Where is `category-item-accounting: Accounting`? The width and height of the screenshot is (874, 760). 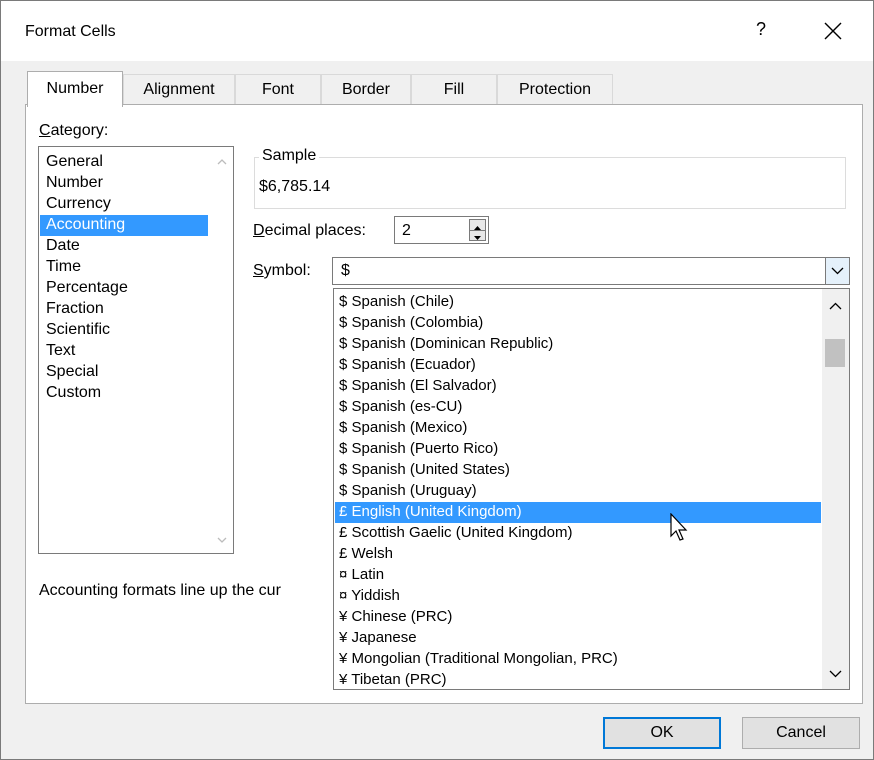
category-item-accounting: Accounting is located at coordinates (124, 225).